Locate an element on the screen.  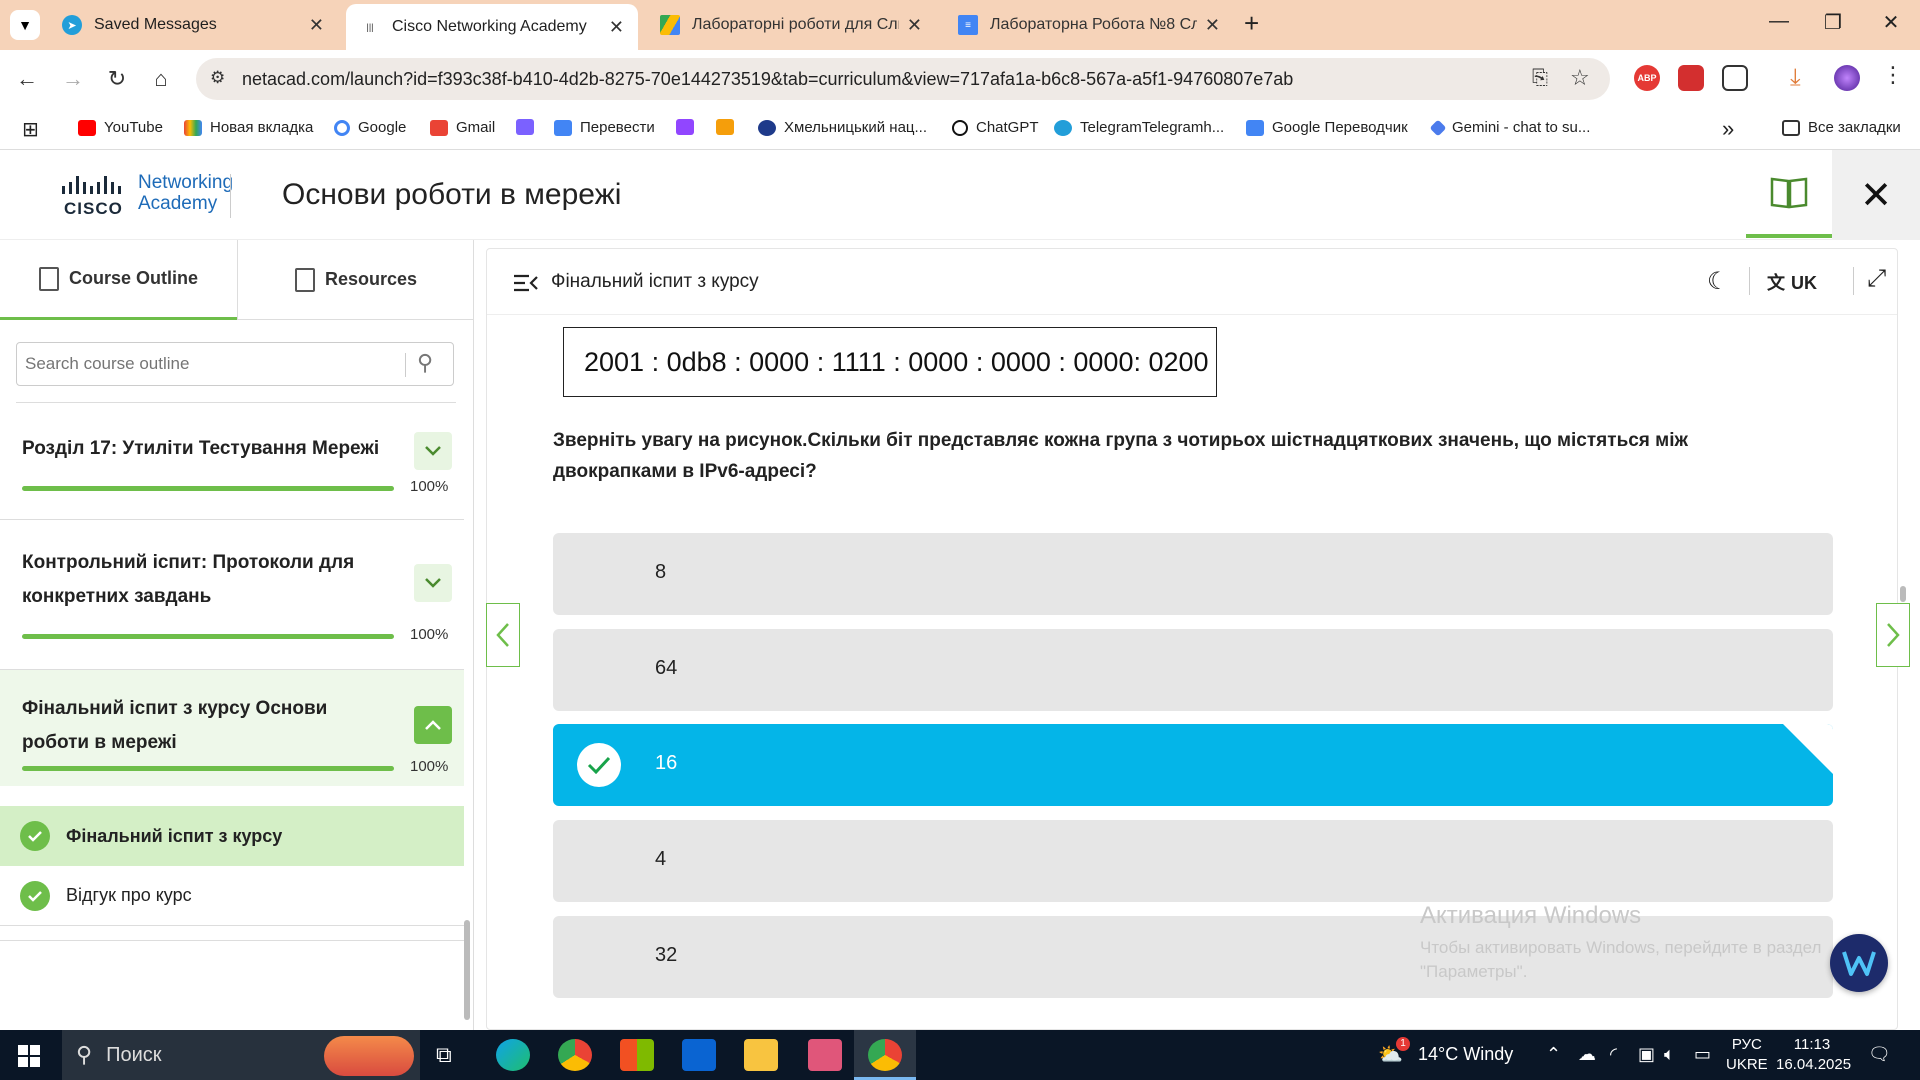
language-indicator: РУС UKRE is located at coordinates (1747, 1055).